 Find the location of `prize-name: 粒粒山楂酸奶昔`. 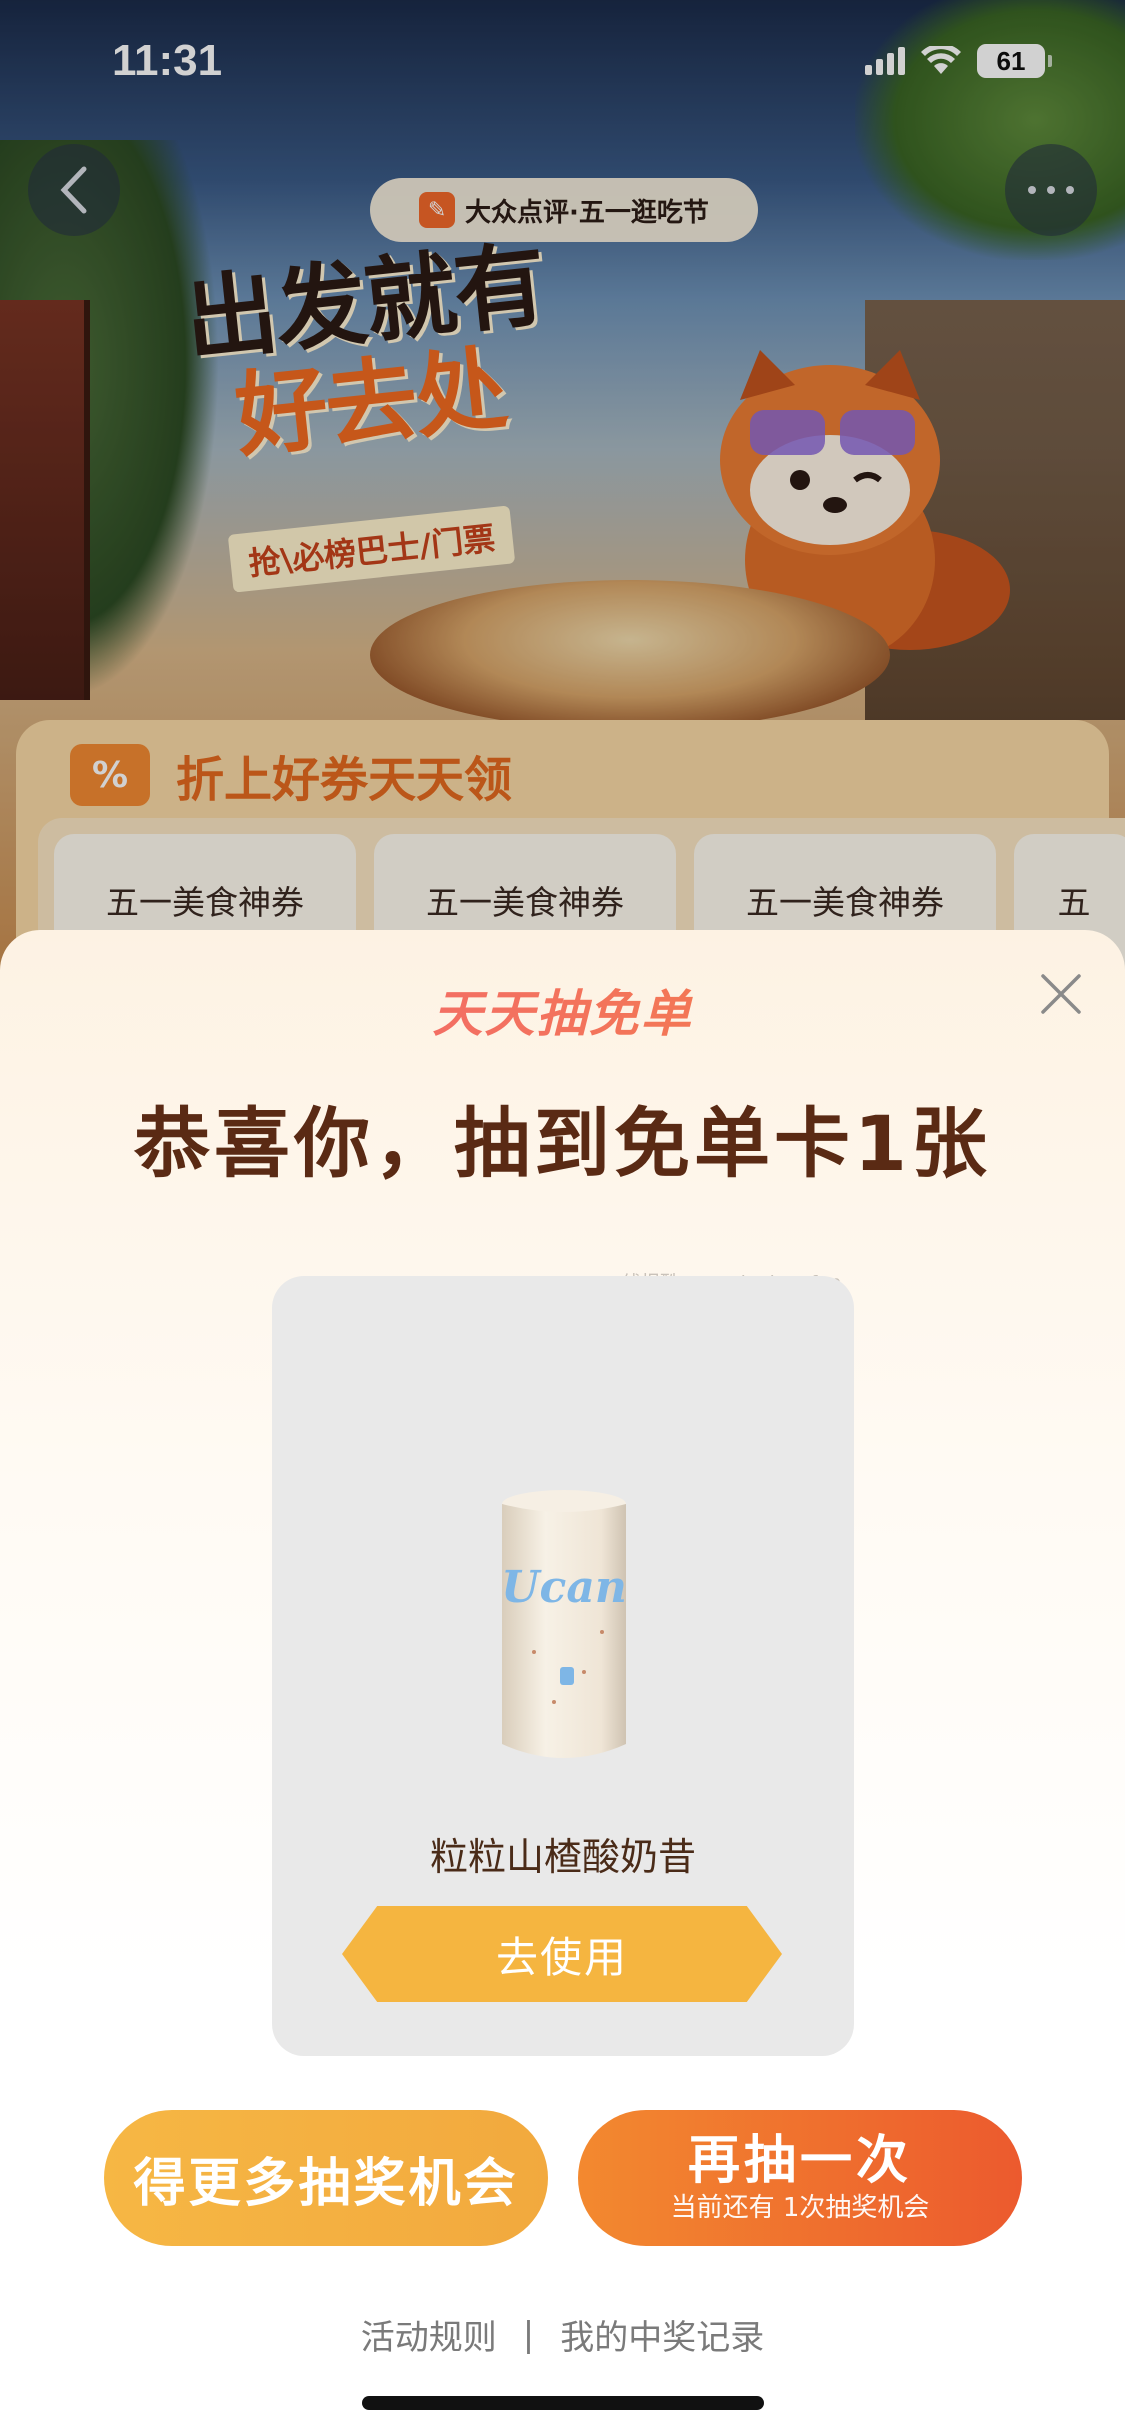

prize-name: 粒粒山楂酸奶昔 is located at coordinates (562, 1857).